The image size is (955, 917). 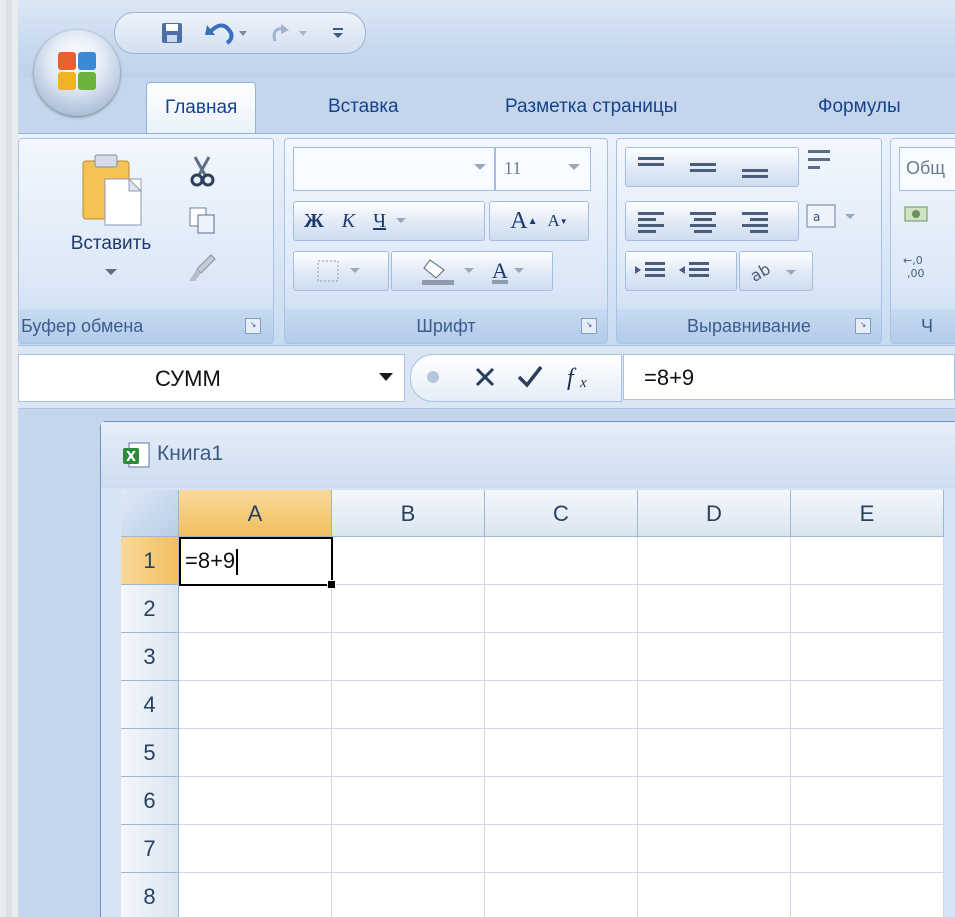 I want to click on font-size-change-buttons: A ▲ A ▼, so click(x=539, y=221).